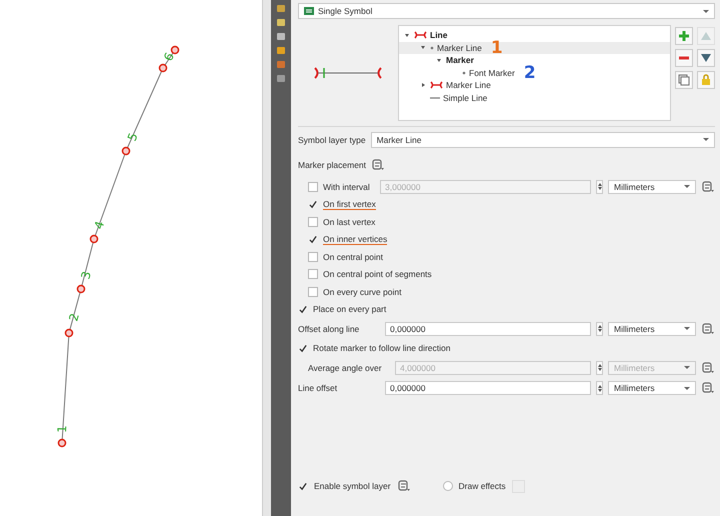  I want to click on vertex-label: 1, so click(62, 429).